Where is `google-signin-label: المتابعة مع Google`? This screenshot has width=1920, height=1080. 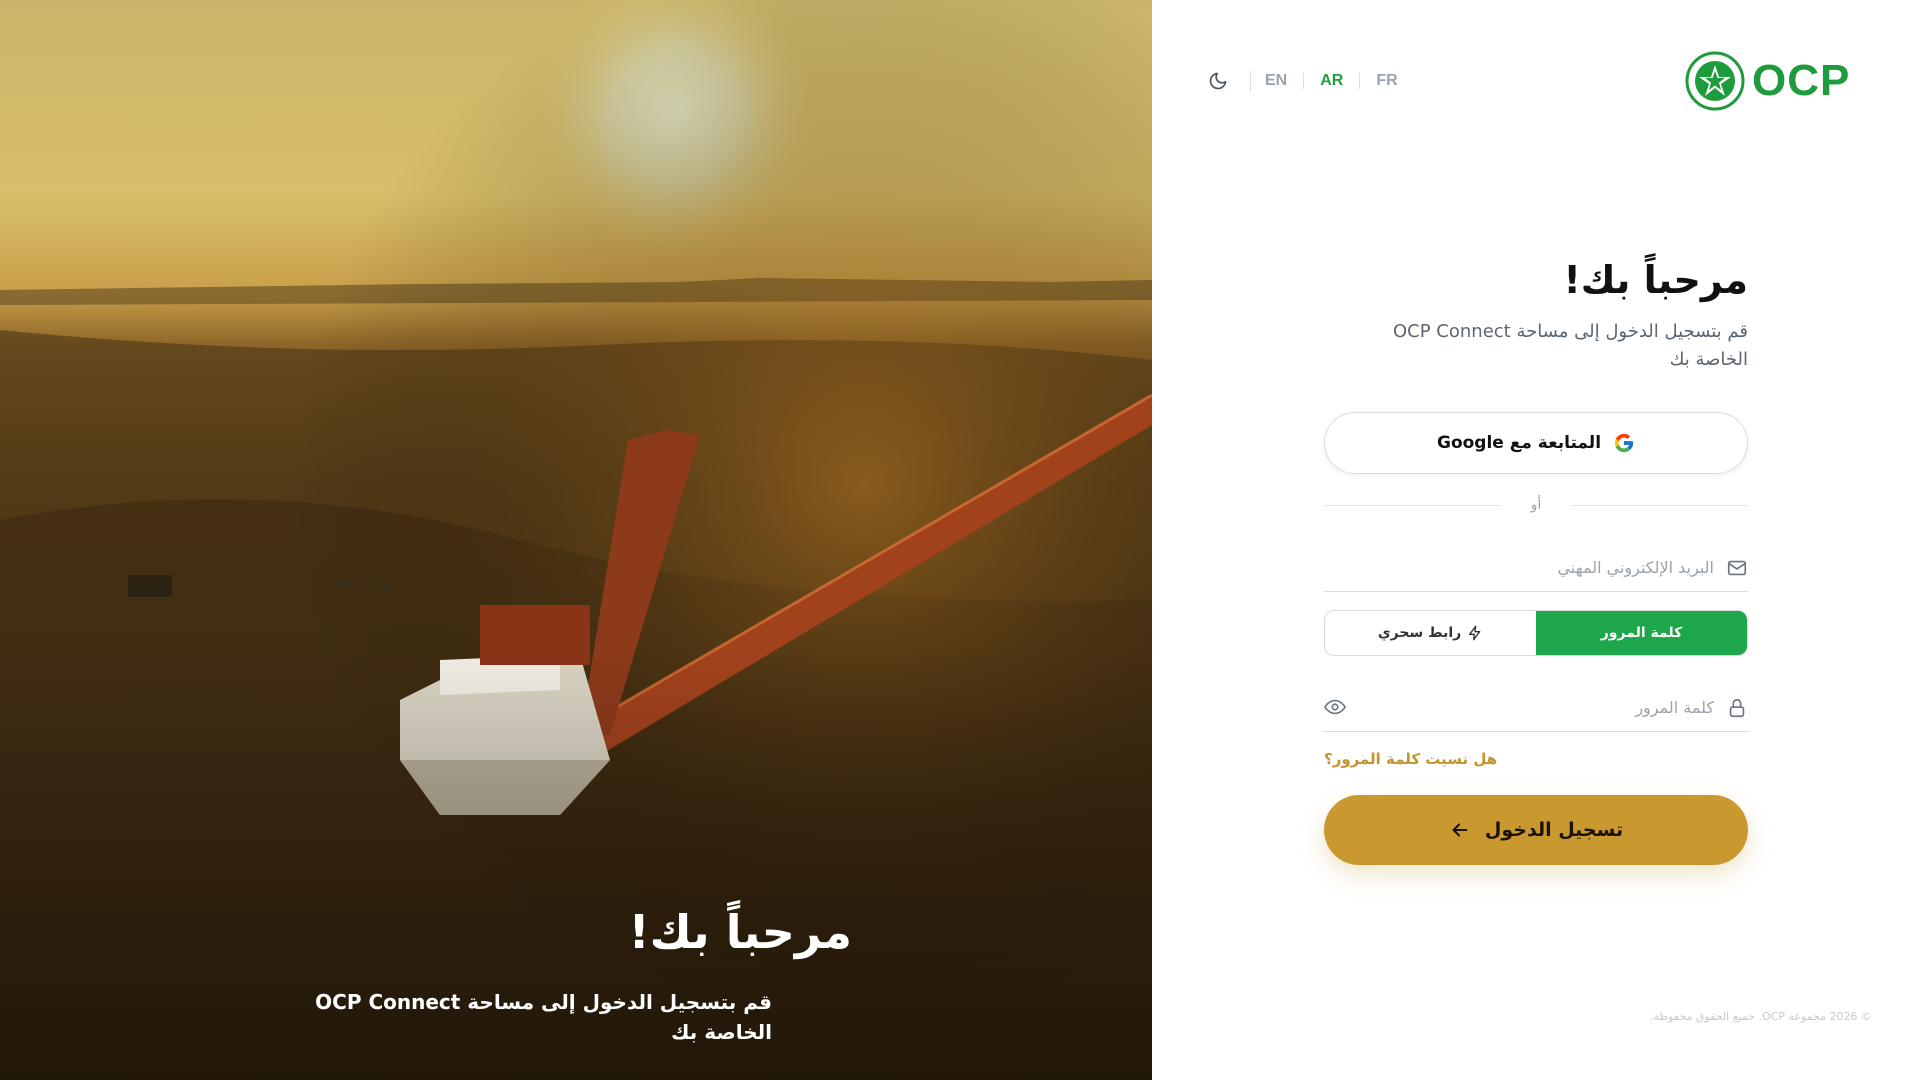
google-signin-label: المتابعة مع Google is located at coordinates (1519, 443).